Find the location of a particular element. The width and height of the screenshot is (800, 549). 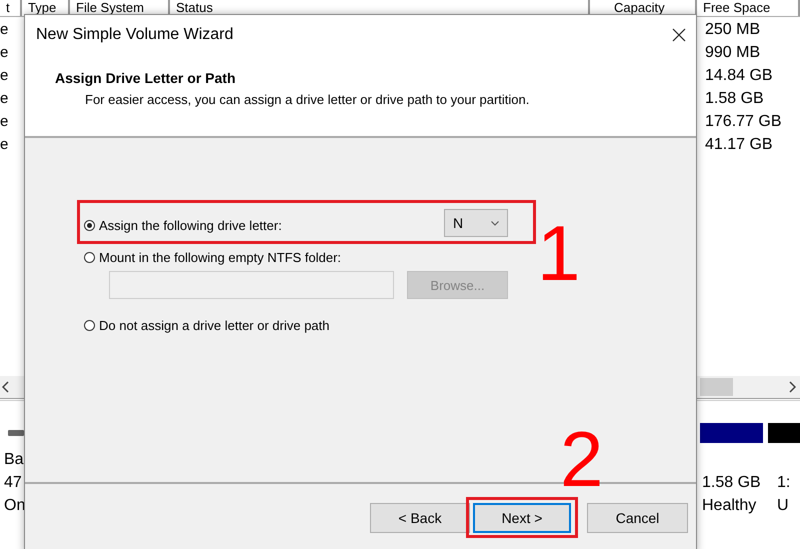

close-icon is located at coordinates (679, 35).